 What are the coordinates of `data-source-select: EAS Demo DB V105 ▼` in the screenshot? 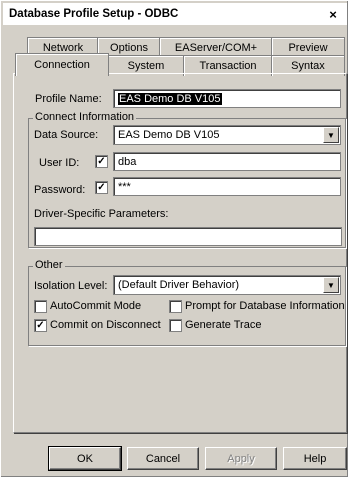 It's located at (227, 135).